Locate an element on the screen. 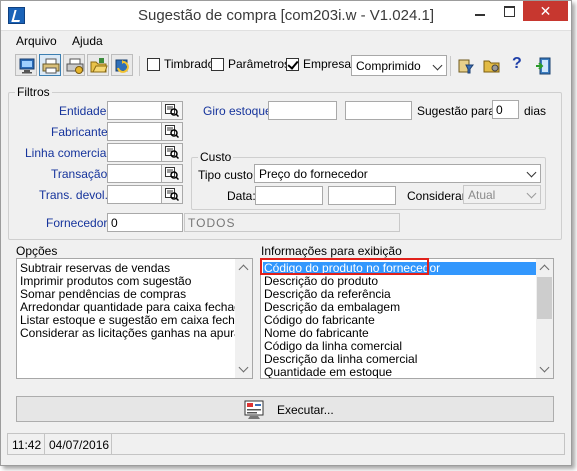  considerar-label: Considerar: is located at coordinates (438, 196).